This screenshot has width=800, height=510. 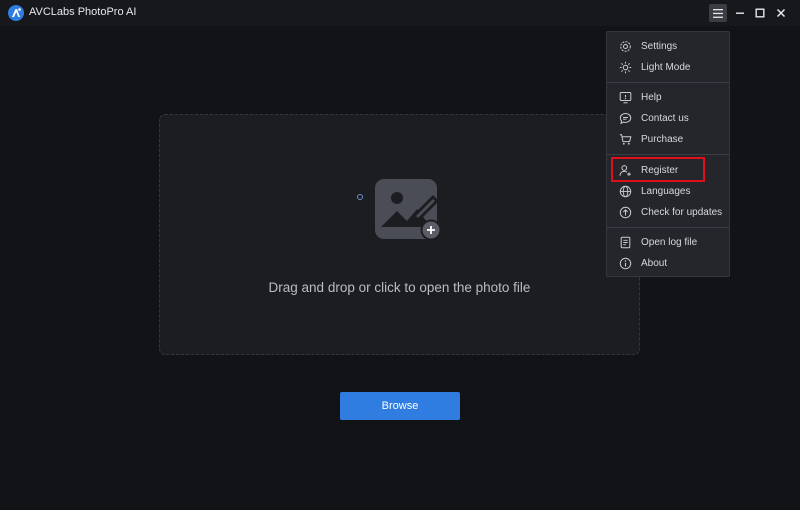 I want to click on add-photo-icon, so click(x=408, y=210).